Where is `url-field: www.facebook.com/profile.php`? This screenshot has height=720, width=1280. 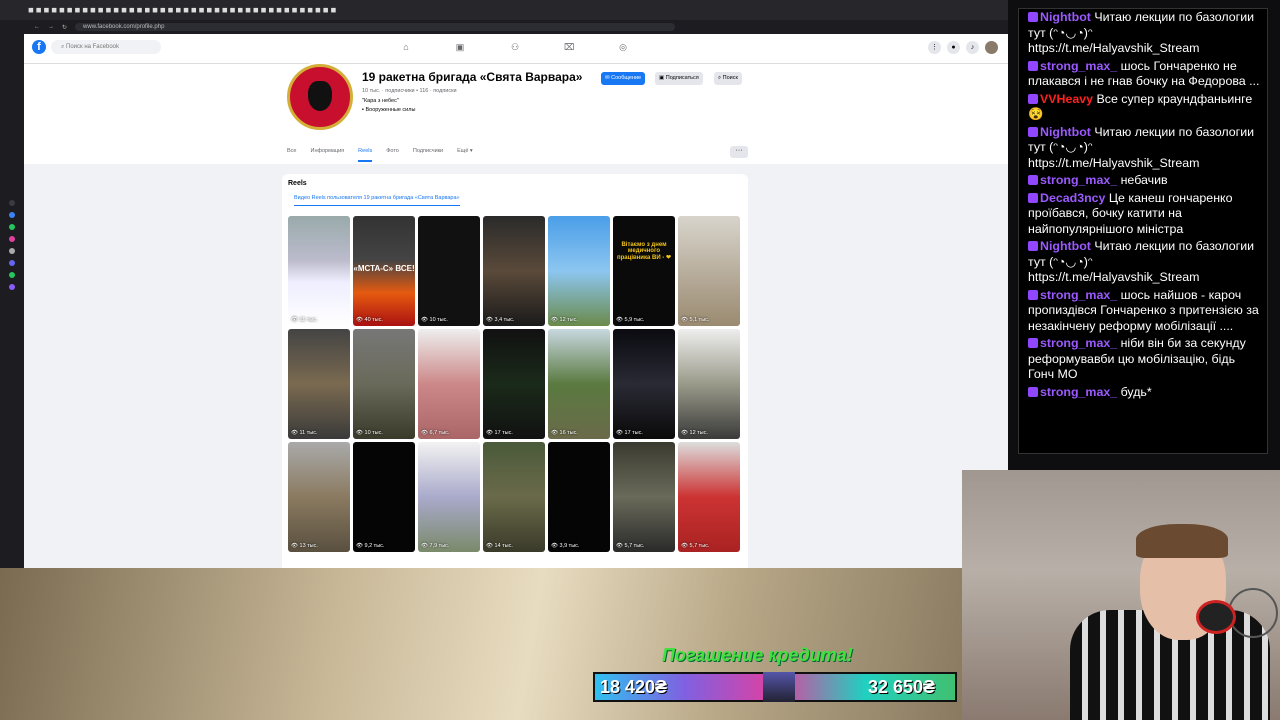
url-field: www.facebook.com/profile.php is located at coordinates (375, 27).